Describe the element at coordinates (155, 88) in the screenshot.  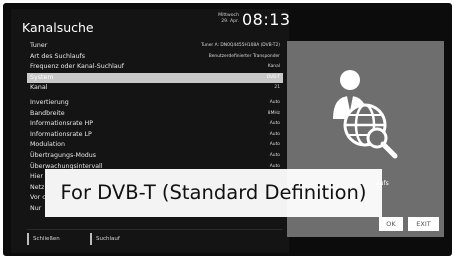
I see `setting-row-channel: Kanal 21` at that location.